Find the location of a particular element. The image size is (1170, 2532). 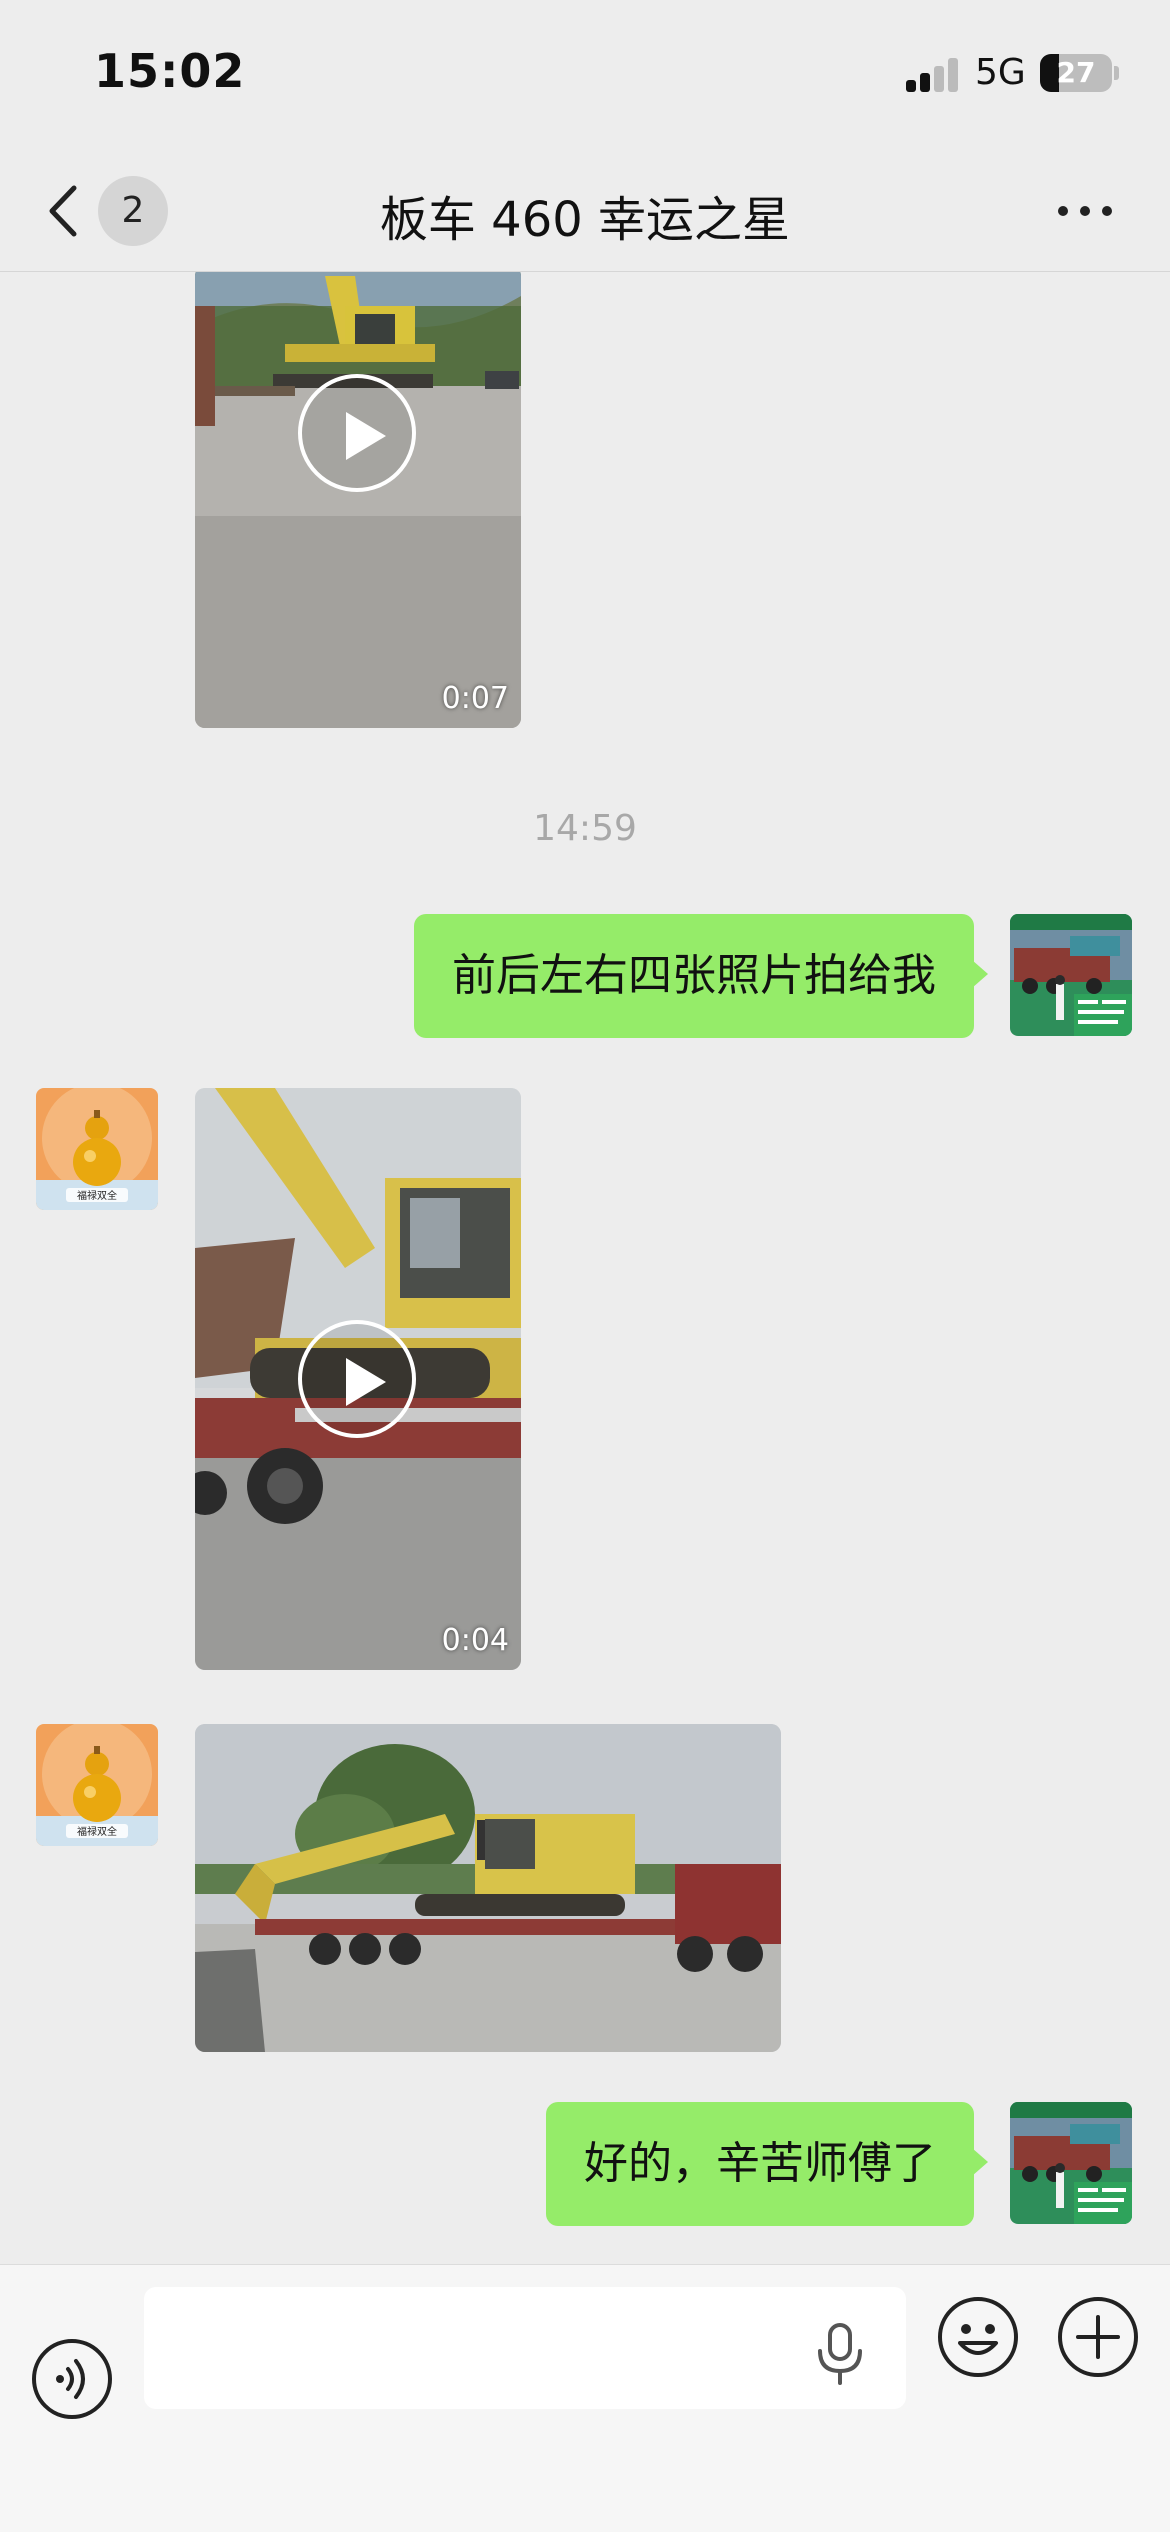

emoji-button is located at coordinates (978, 2337).